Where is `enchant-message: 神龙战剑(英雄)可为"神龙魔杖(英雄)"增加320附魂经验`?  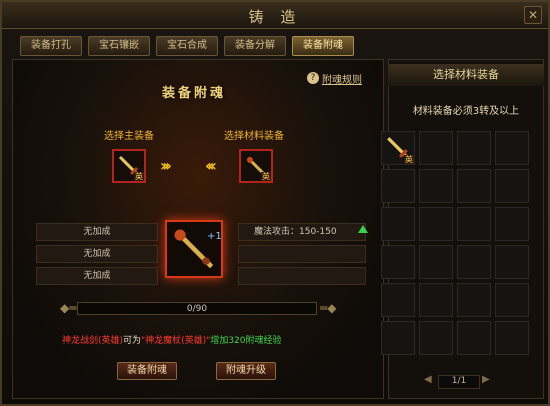 enchant-message: 神龙战剑(英雄)可为"神龙魔杖(英雄)"增加320附魂经验 is located at coordinates (172, 339).